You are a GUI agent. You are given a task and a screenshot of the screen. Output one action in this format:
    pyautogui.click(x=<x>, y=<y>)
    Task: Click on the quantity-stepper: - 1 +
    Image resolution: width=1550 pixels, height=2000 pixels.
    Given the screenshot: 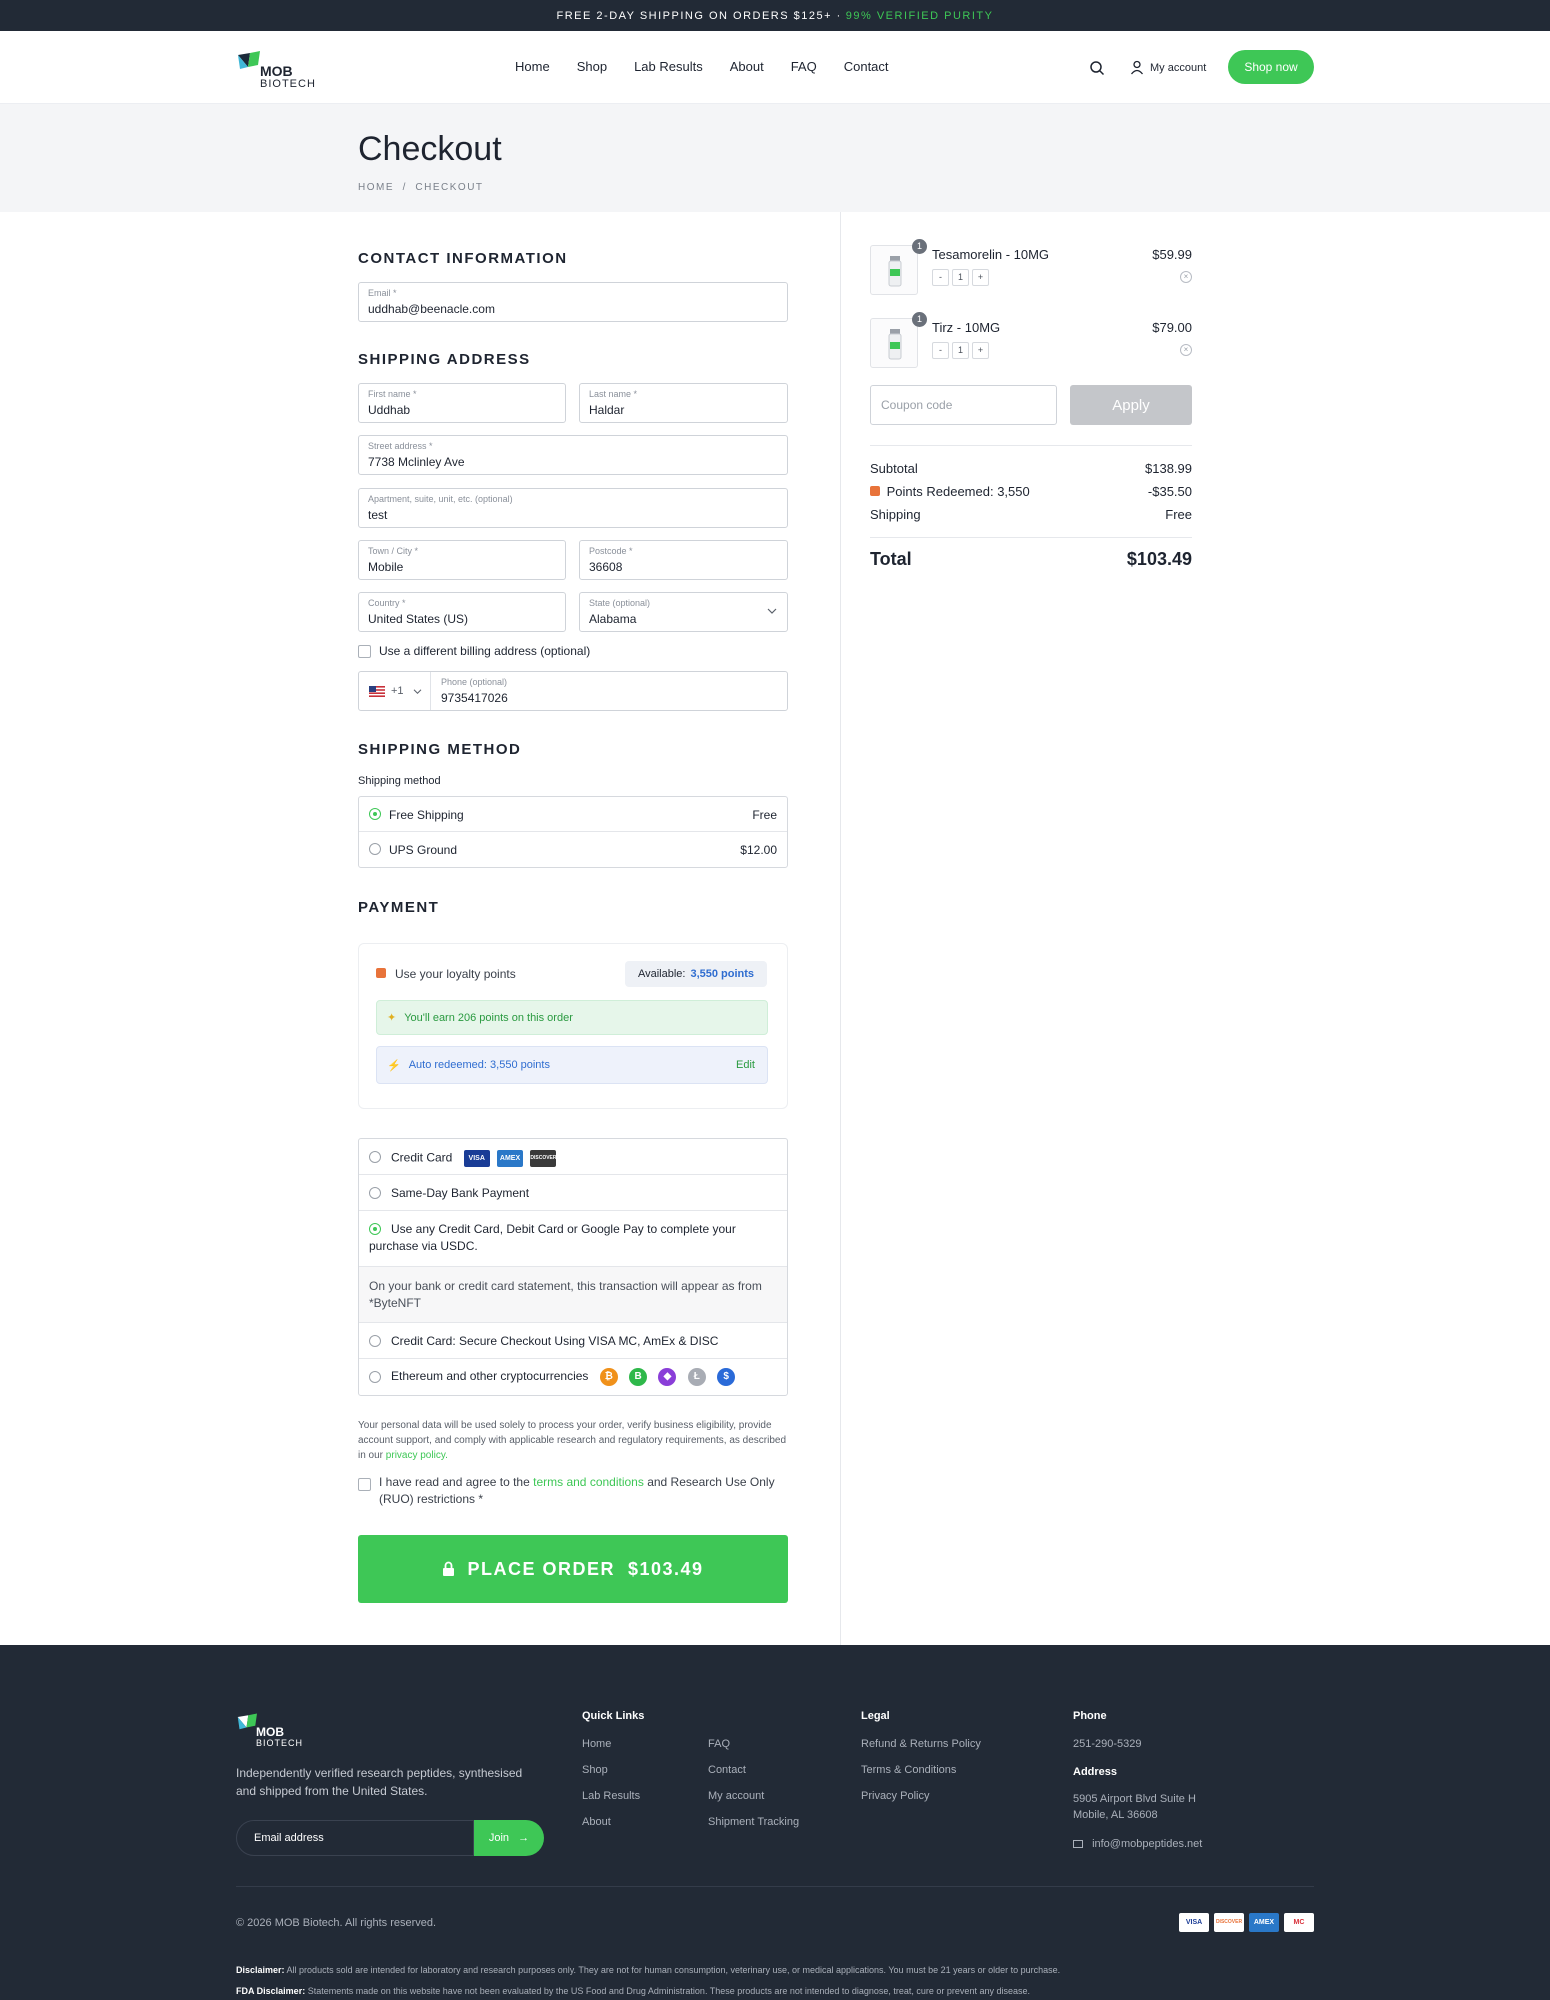 What is the action you would take?
    pyautogui.click(x=962, y=350)
    